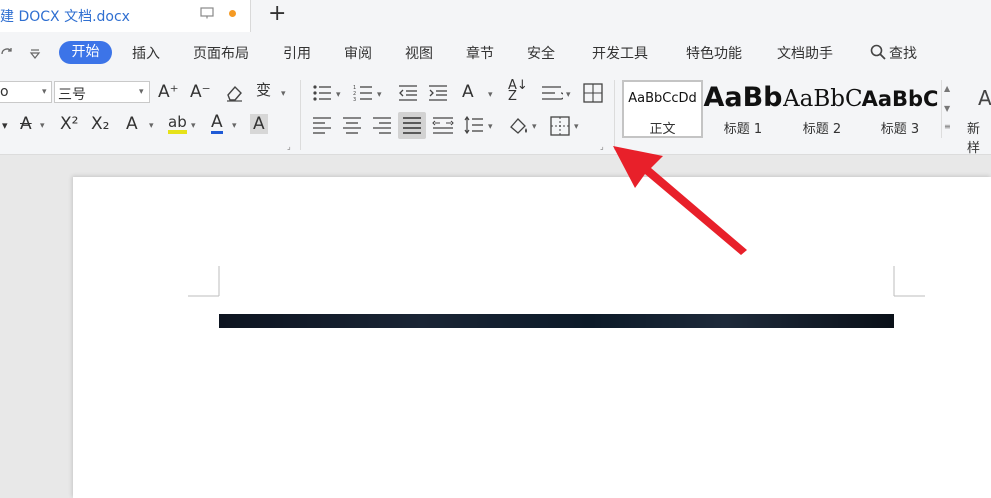 The image size is (991, 498). Describe the element at coordinates (805, 53) in the screenshot. I see `menu-doc-assistant: 文档助手` at that location.